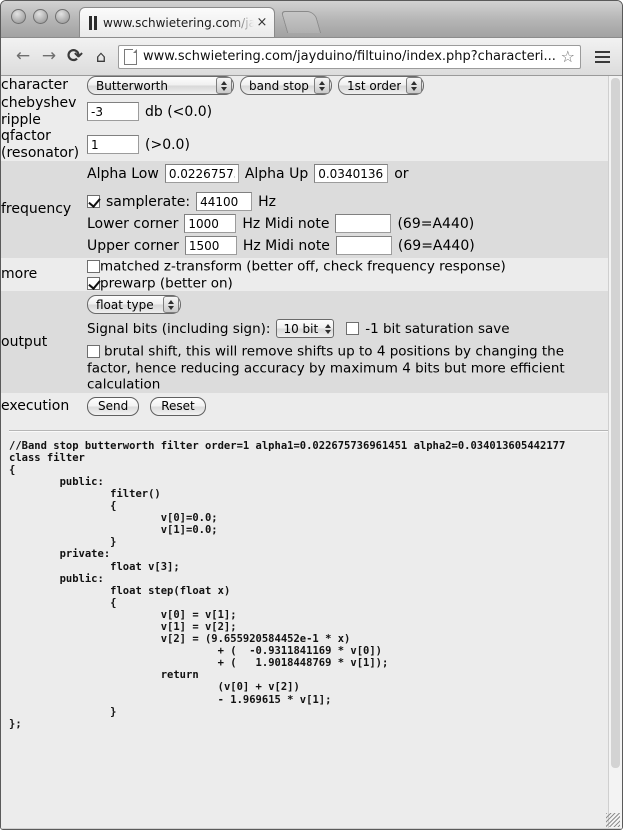  What do you see at coordinates (267, 201) in the screenshot?
I see `samplerate-unit-text: Hz` at bounding box center [267, 201].